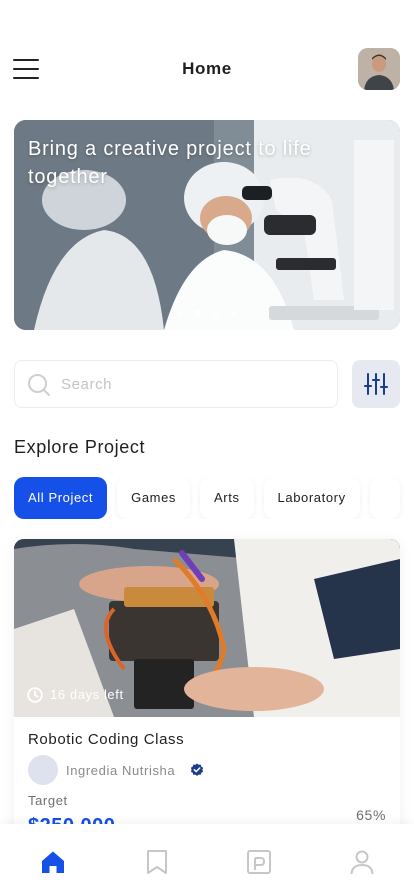 The height and width of the screenshot is (896, 414). I want to click on nav-home, so click(53, 862).